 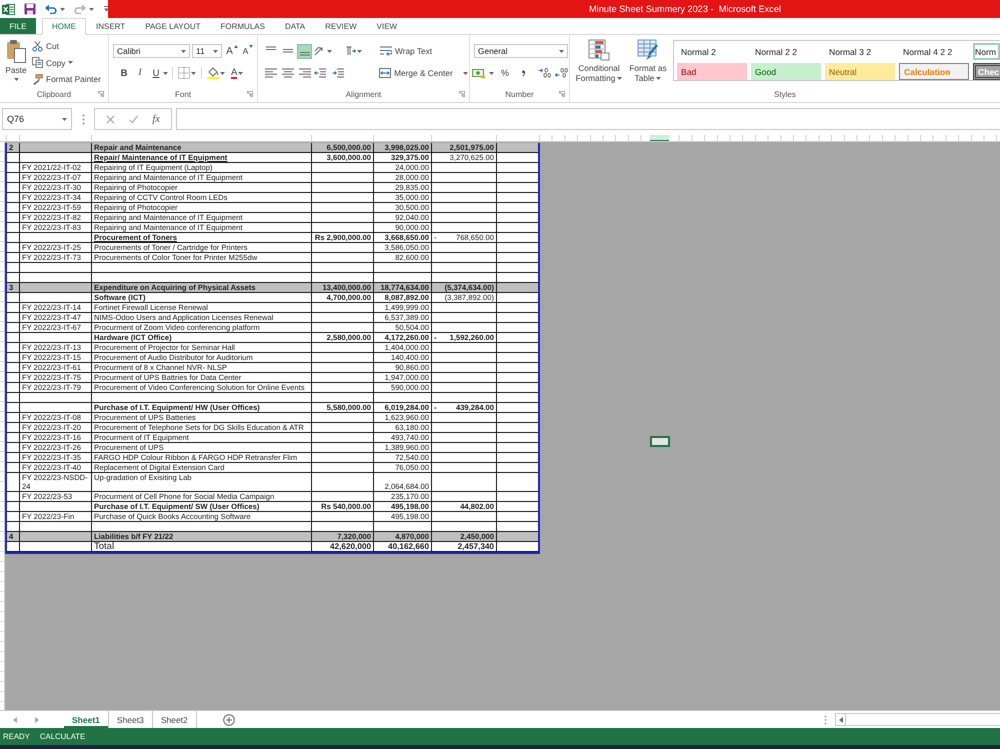 I want to click on percent-style-button: %, so click(x=505, y=73).